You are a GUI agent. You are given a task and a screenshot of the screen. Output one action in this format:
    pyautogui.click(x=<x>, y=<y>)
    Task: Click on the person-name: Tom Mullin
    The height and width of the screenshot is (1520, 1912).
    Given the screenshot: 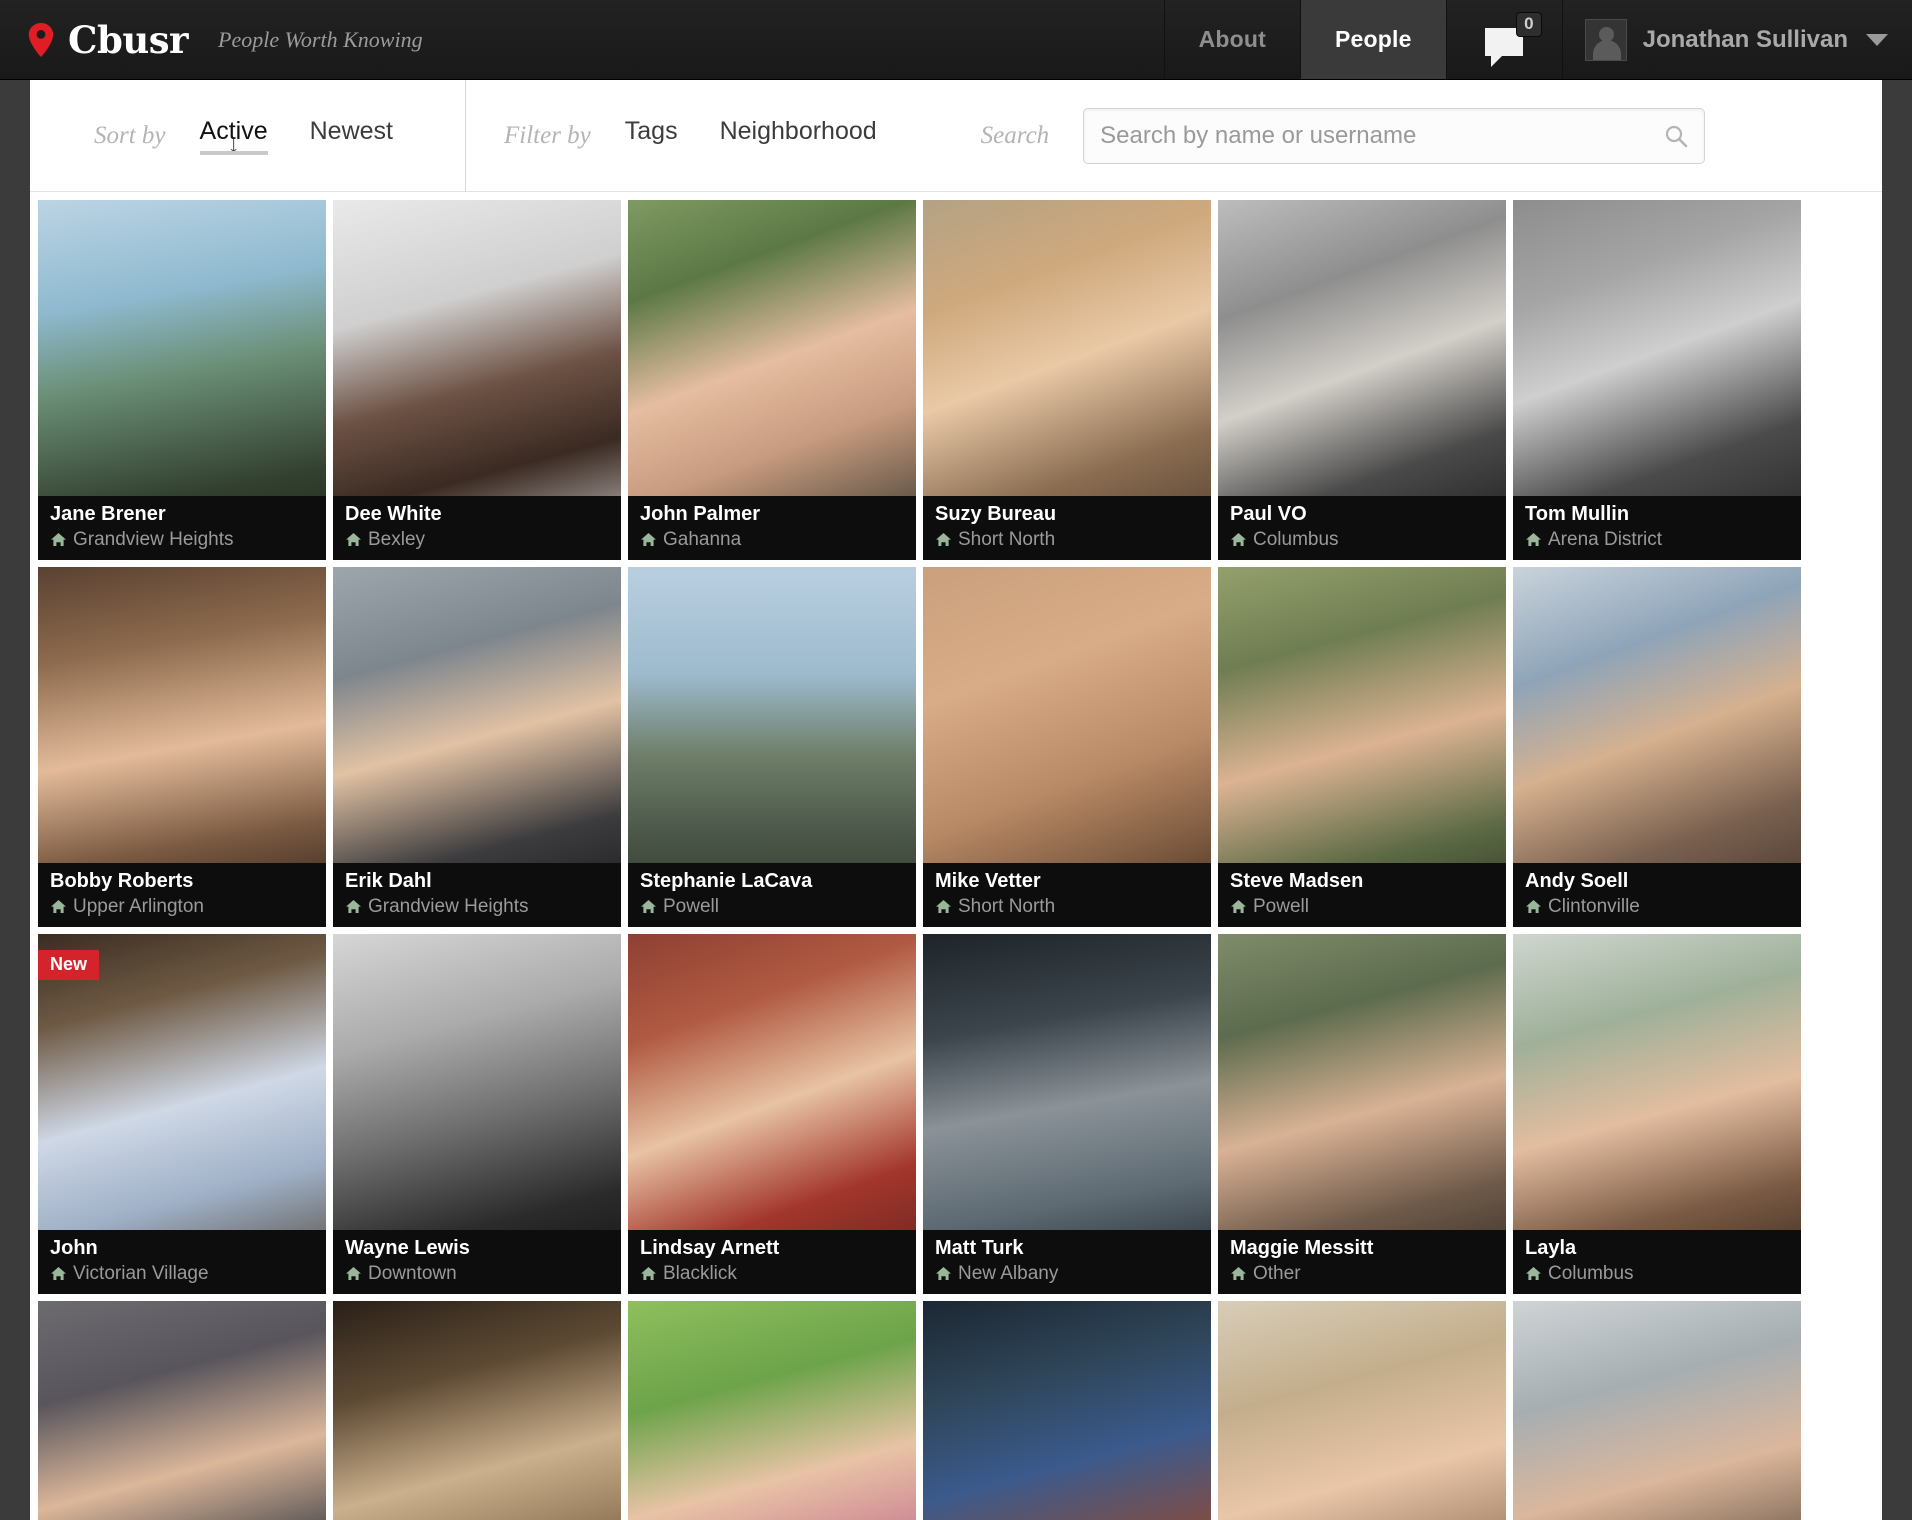 What is the action you would take?
    pyautogui.click(x=1577, y=514)
    